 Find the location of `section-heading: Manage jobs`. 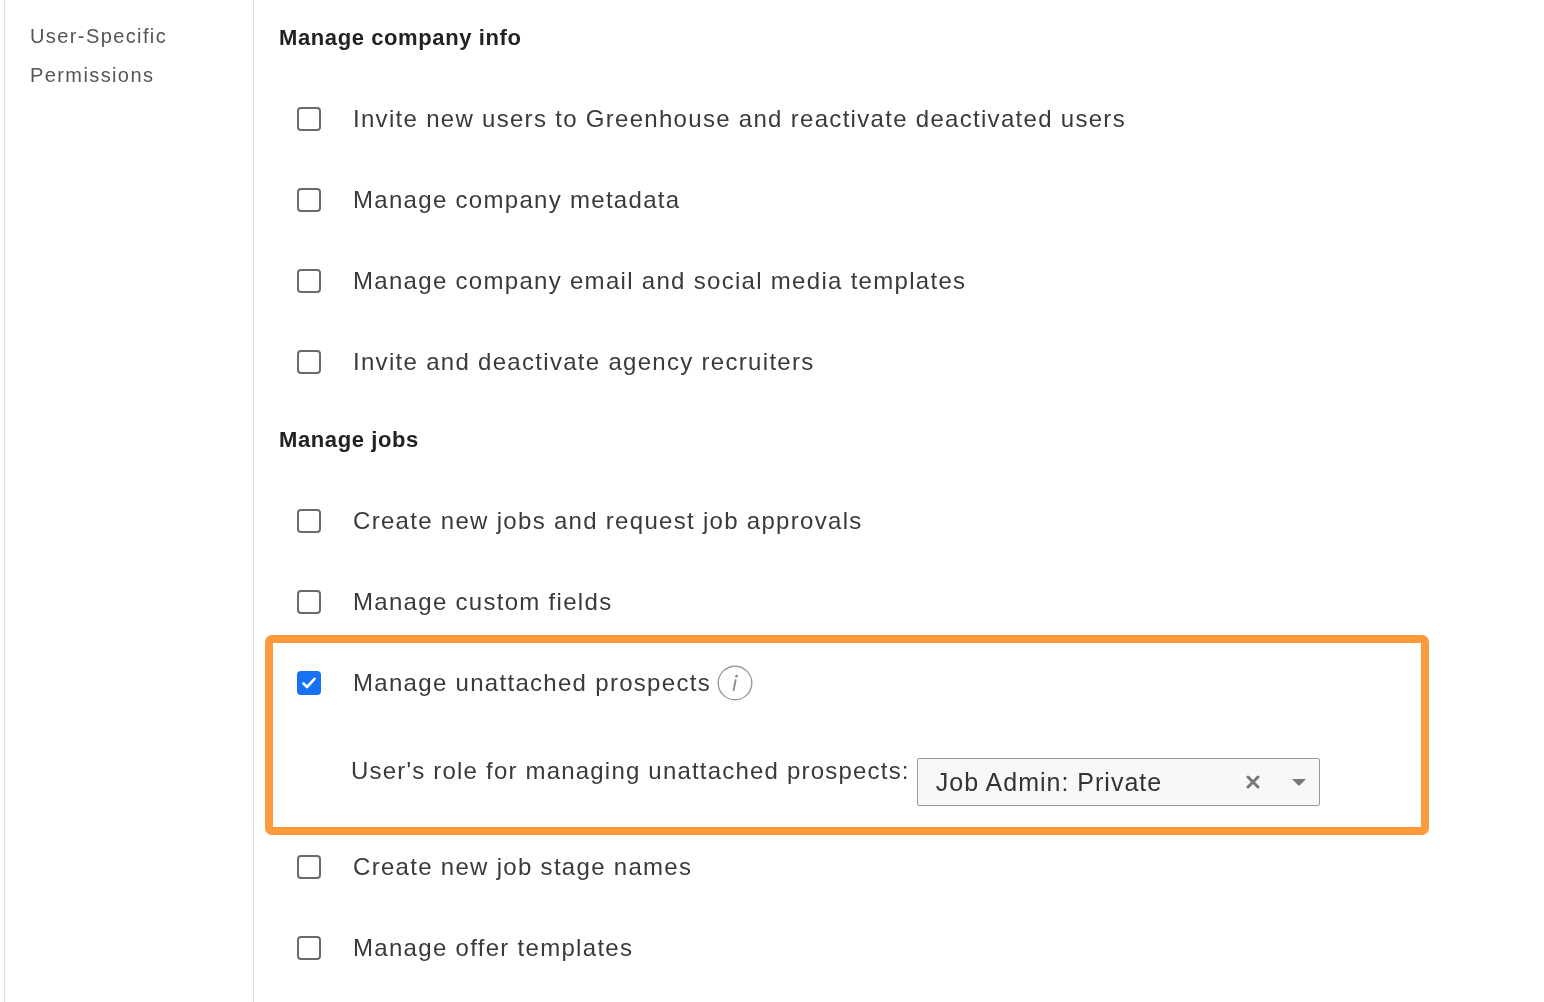

section-heading: Manage jobs is located at coordinates (349, 440).